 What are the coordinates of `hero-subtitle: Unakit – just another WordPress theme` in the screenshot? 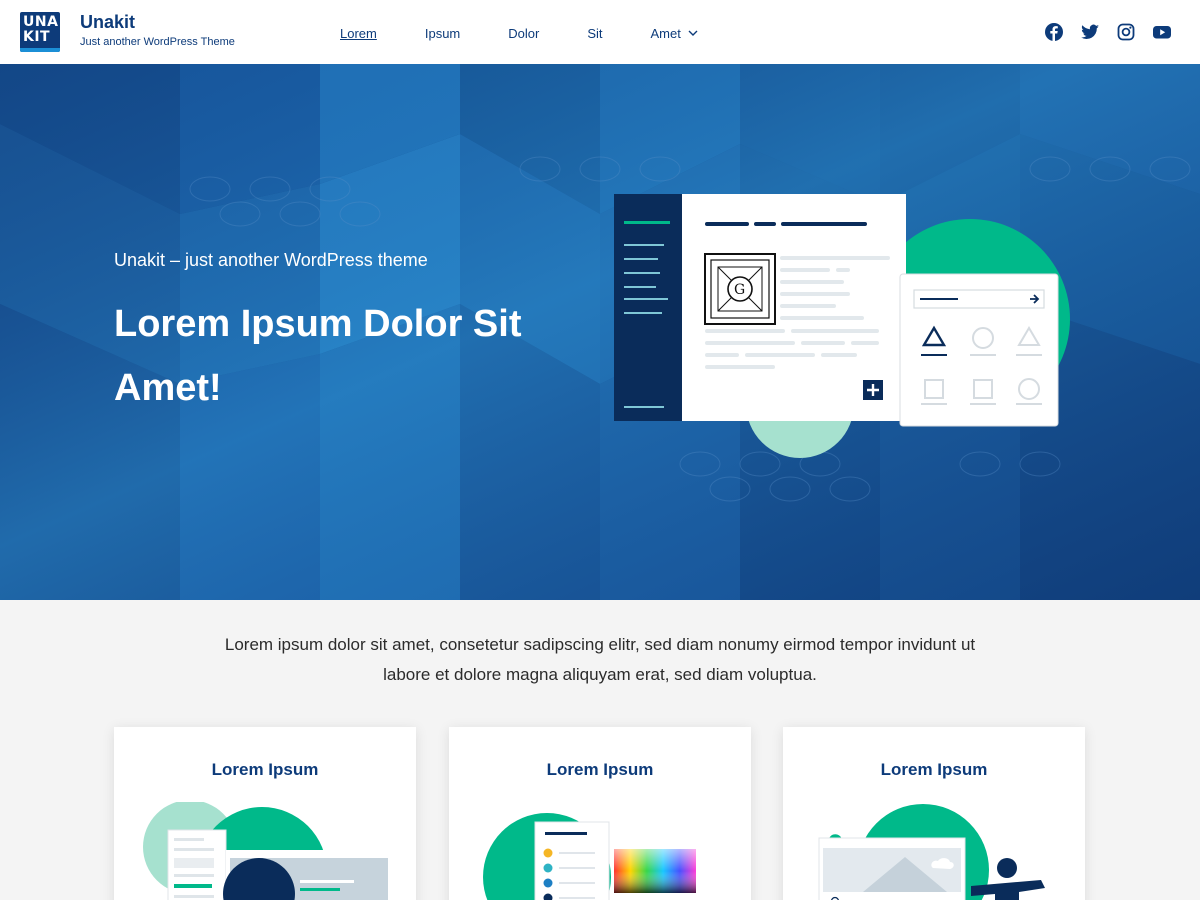 It's located at (271, 260).